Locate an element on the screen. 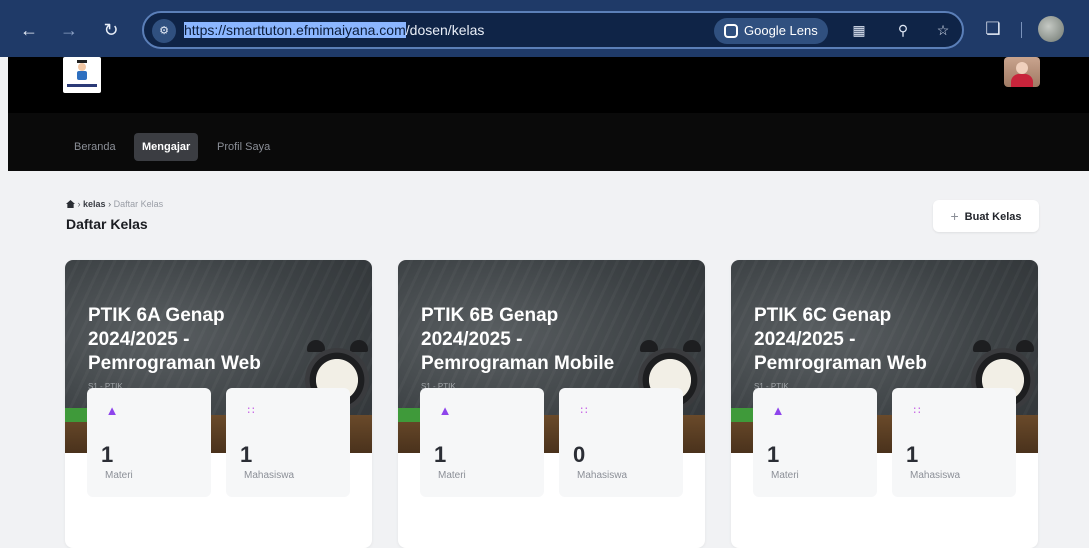  back-arrow-icon: ← is located at coordinates (29, 30).